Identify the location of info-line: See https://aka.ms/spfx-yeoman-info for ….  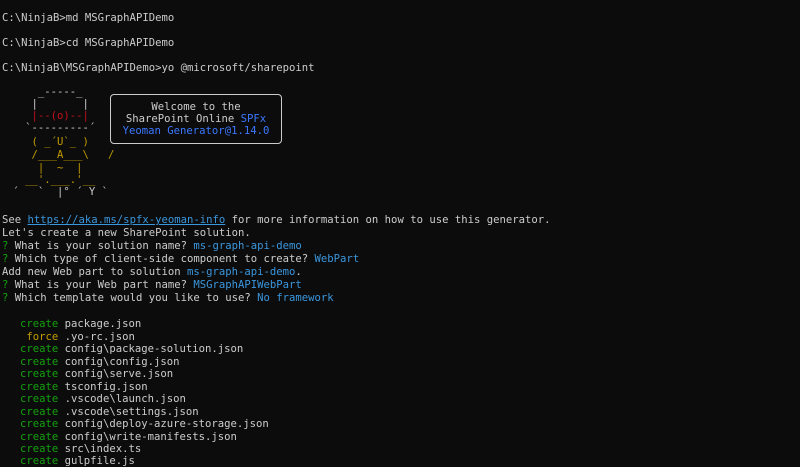
(276, 220).